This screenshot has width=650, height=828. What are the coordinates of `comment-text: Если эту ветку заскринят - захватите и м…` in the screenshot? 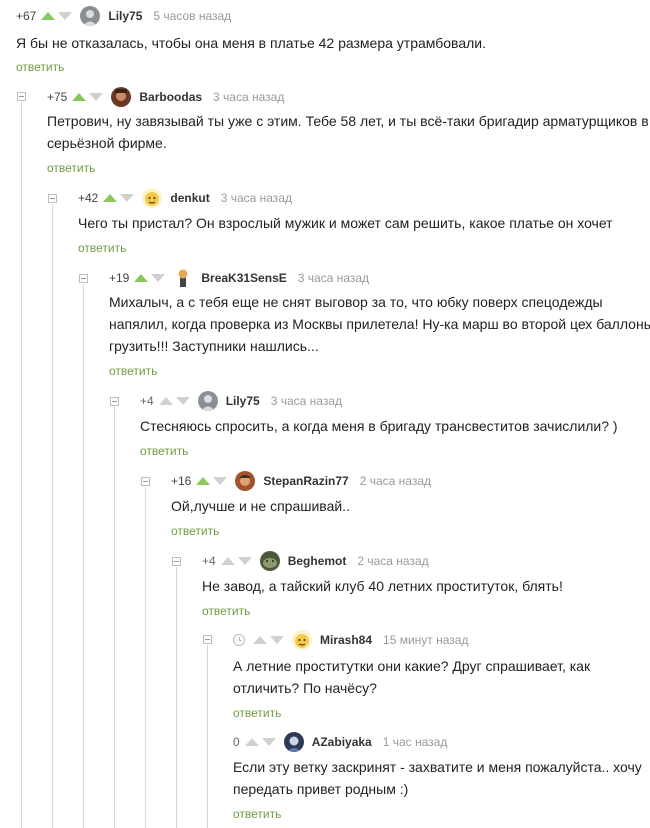 It's located at (437, 778).